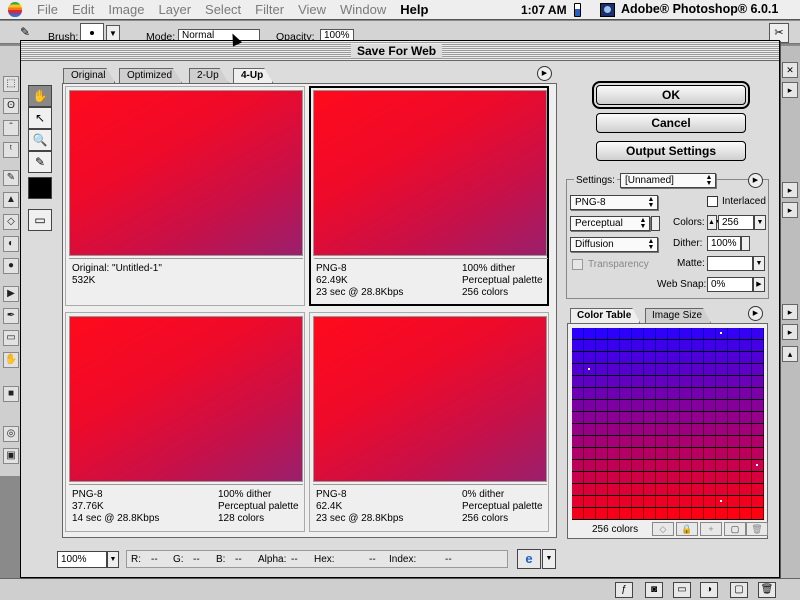 The height and width of the screenshot is (600, 800). What do you see at coordinates (150, 75) in the screenshot?
I see `tab-optimized: Optimized` at bounding box center [150, 75].